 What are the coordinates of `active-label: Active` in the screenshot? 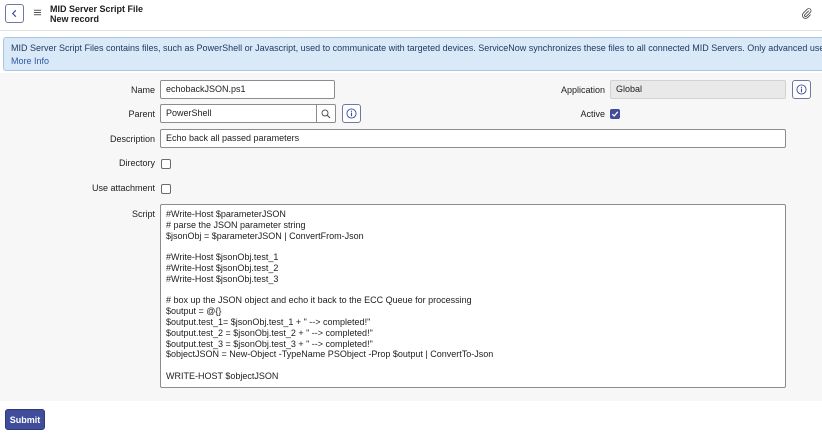 It's located at (592, 114).